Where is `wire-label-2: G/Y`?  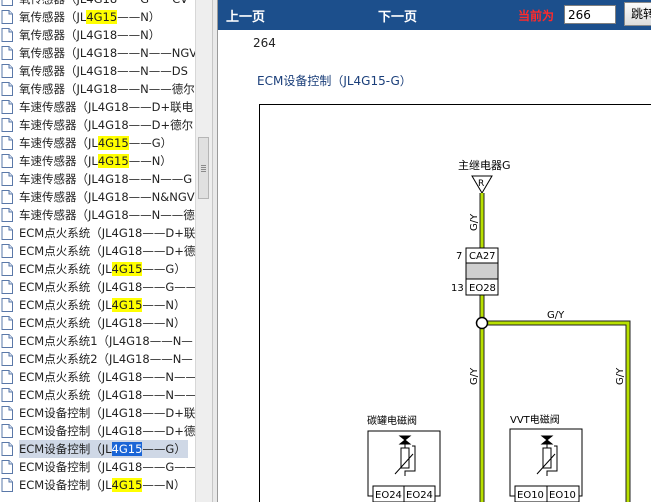 wire-label-2: G/Y is located at coordinates (556, 315).